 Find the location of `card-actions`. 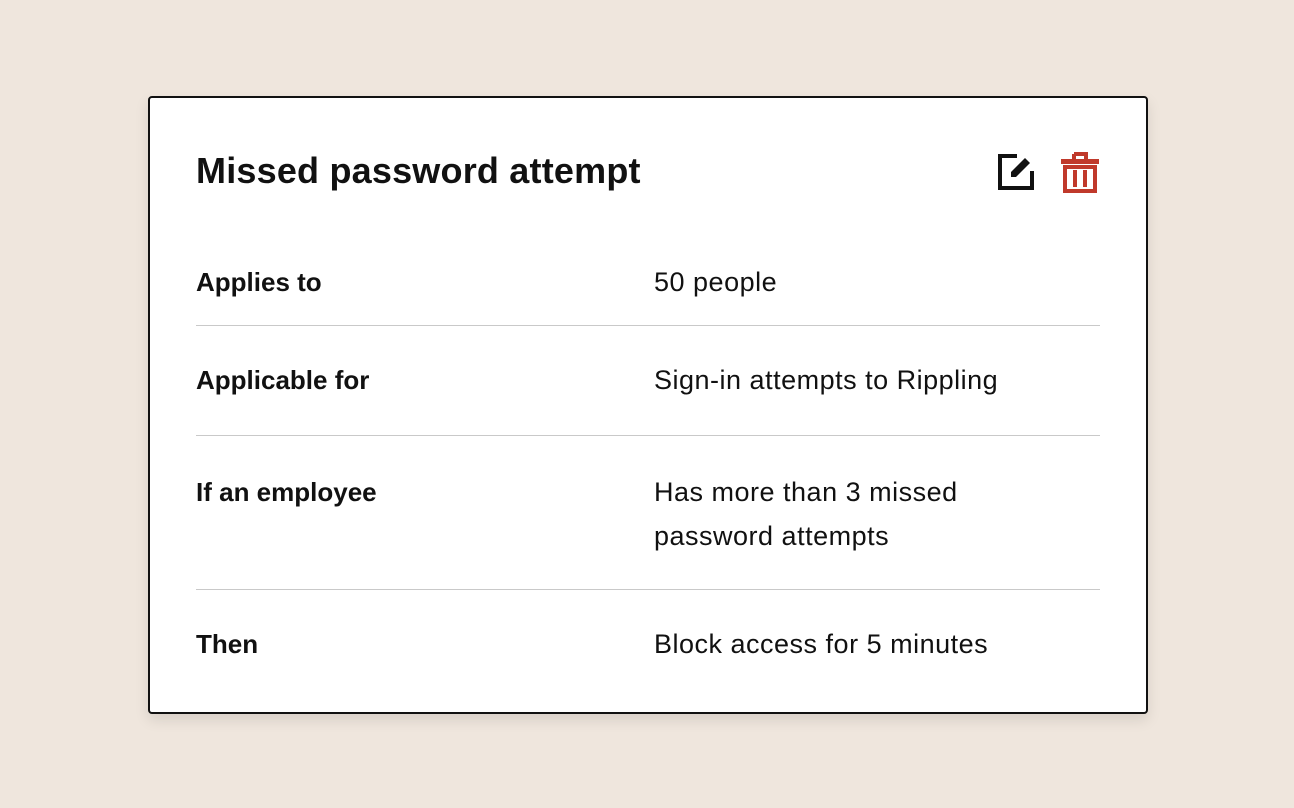

card-actions is located at coordinates (1048, 172).